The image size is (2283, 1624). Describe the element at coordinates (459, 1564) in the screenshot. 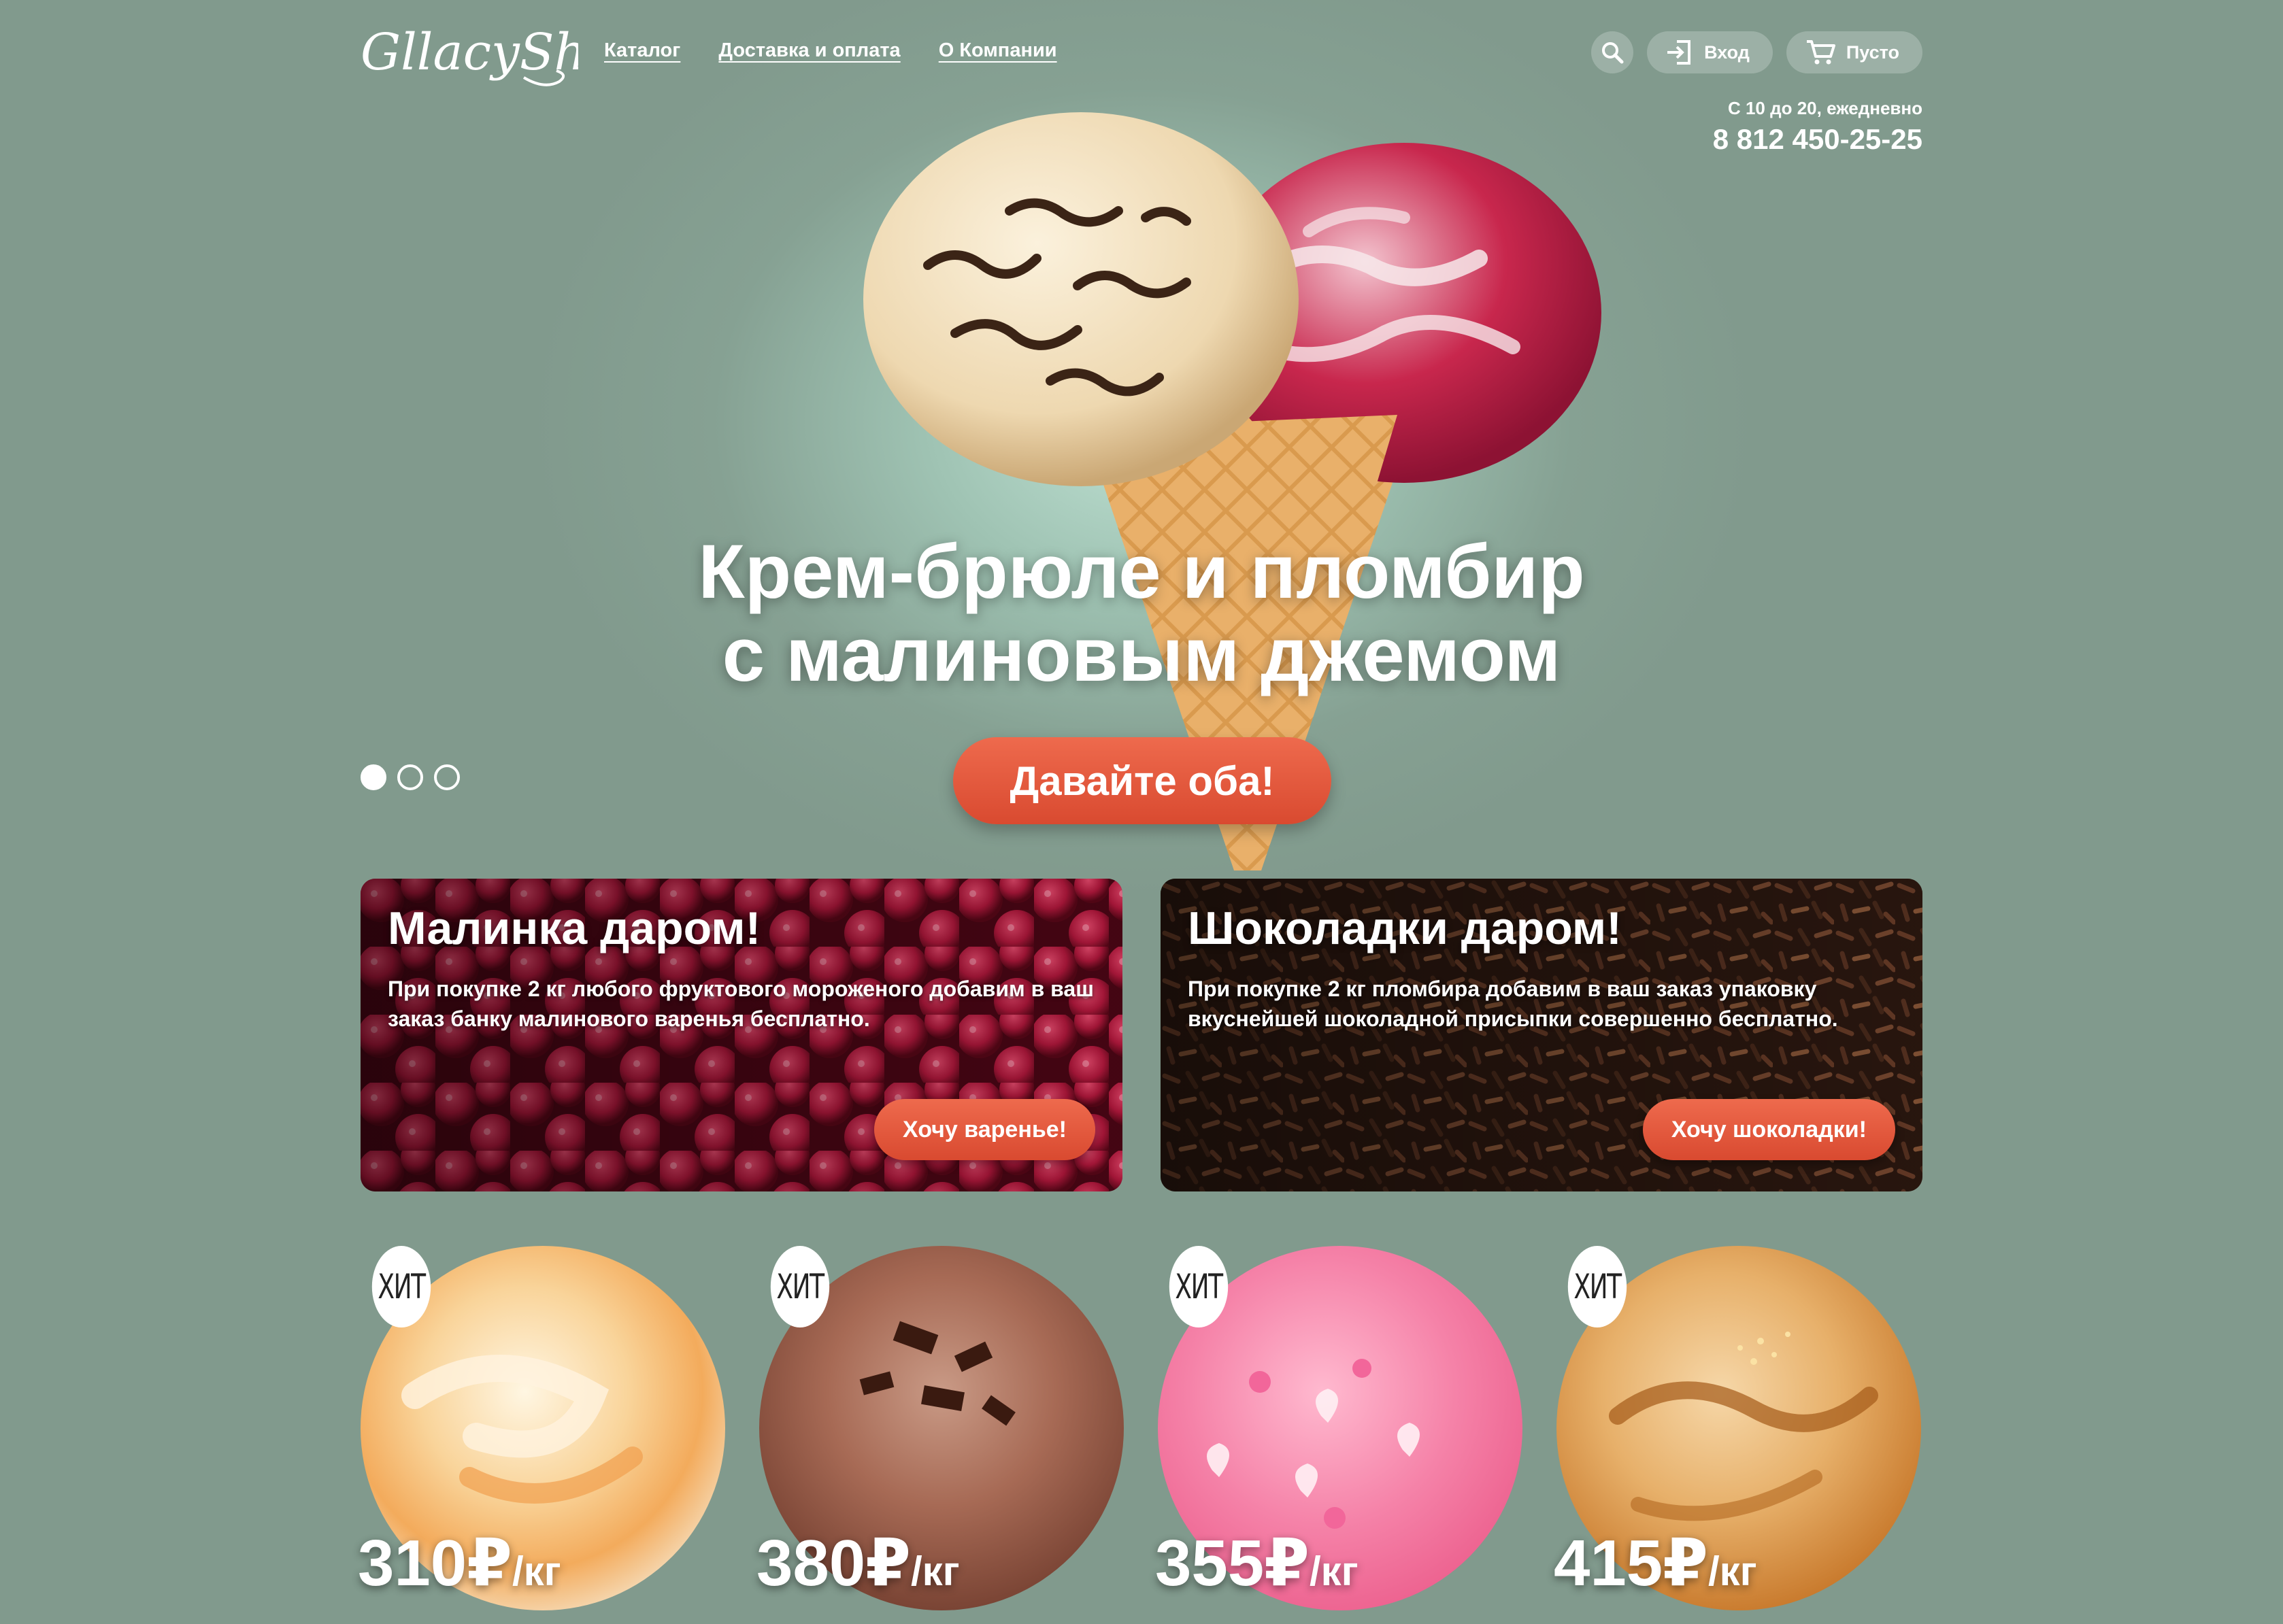

I see `product-price: 310₽/кг` at that location.